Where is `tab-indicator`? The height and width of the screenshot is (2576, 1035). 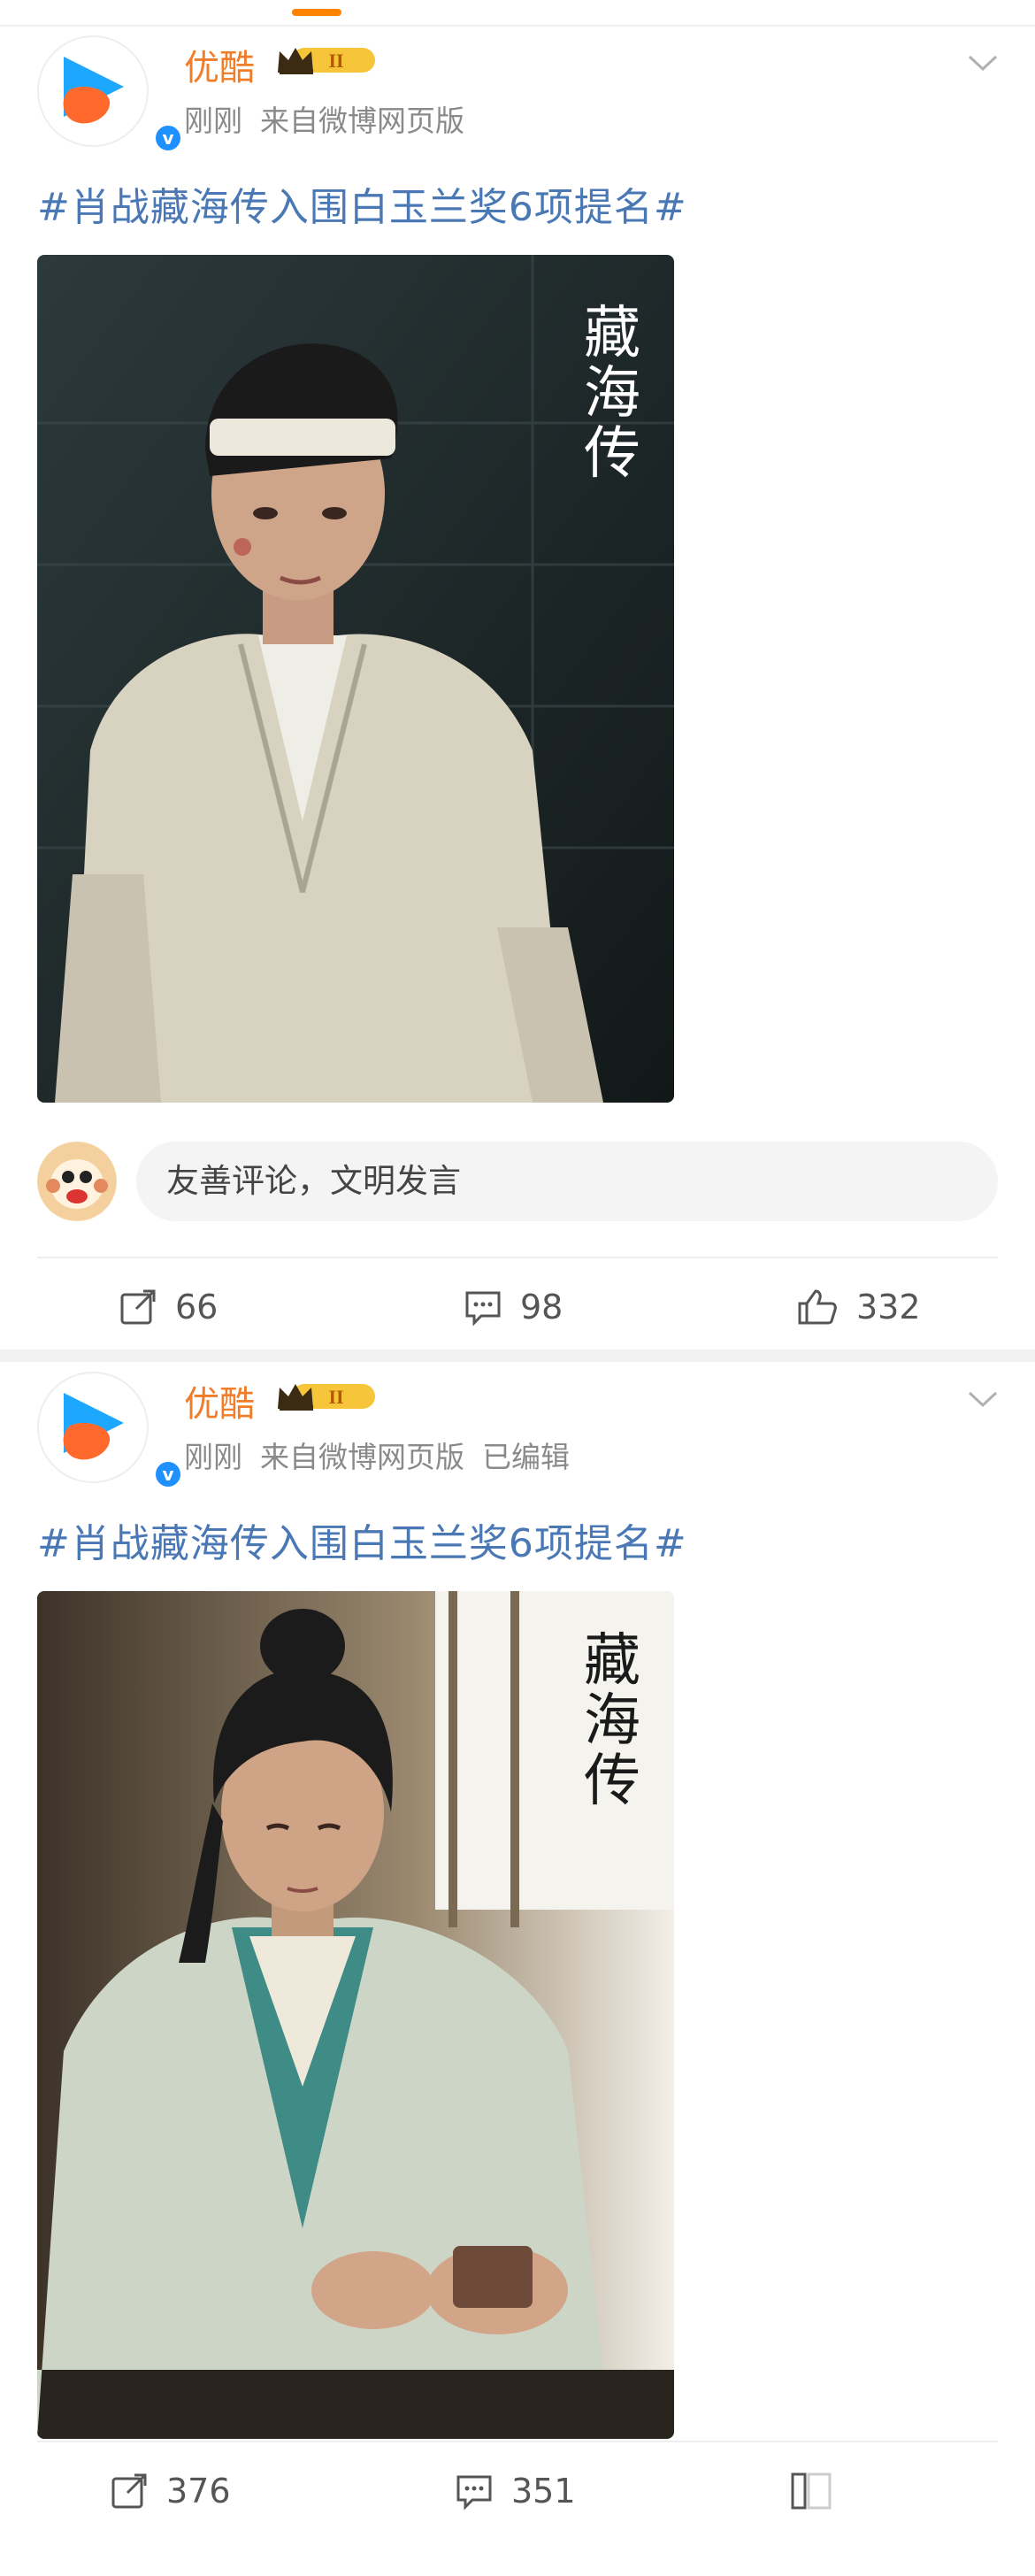
tab-indicator is located at coordinates (316, 12).